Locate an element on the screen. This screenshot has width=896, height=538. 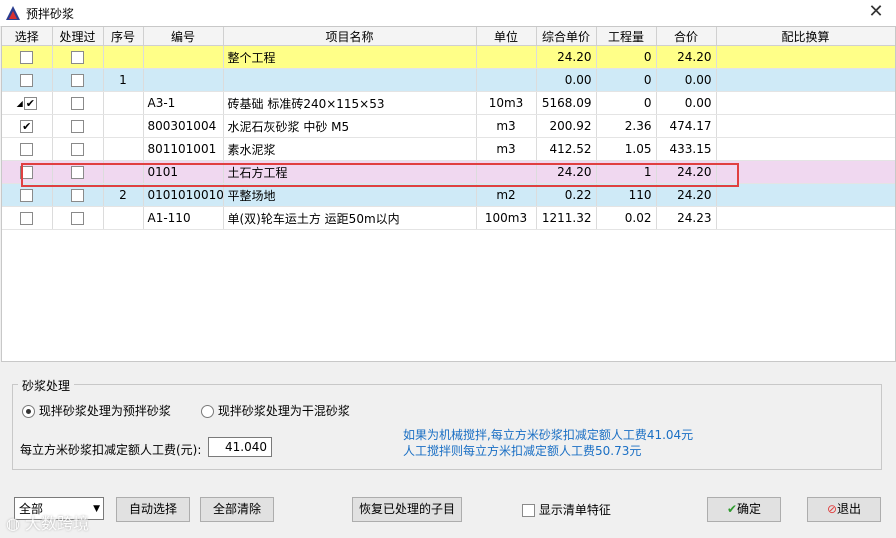
radio-premix: 现拌砂浆处理为预拌砂浆 is located at coordinates (96, 410).